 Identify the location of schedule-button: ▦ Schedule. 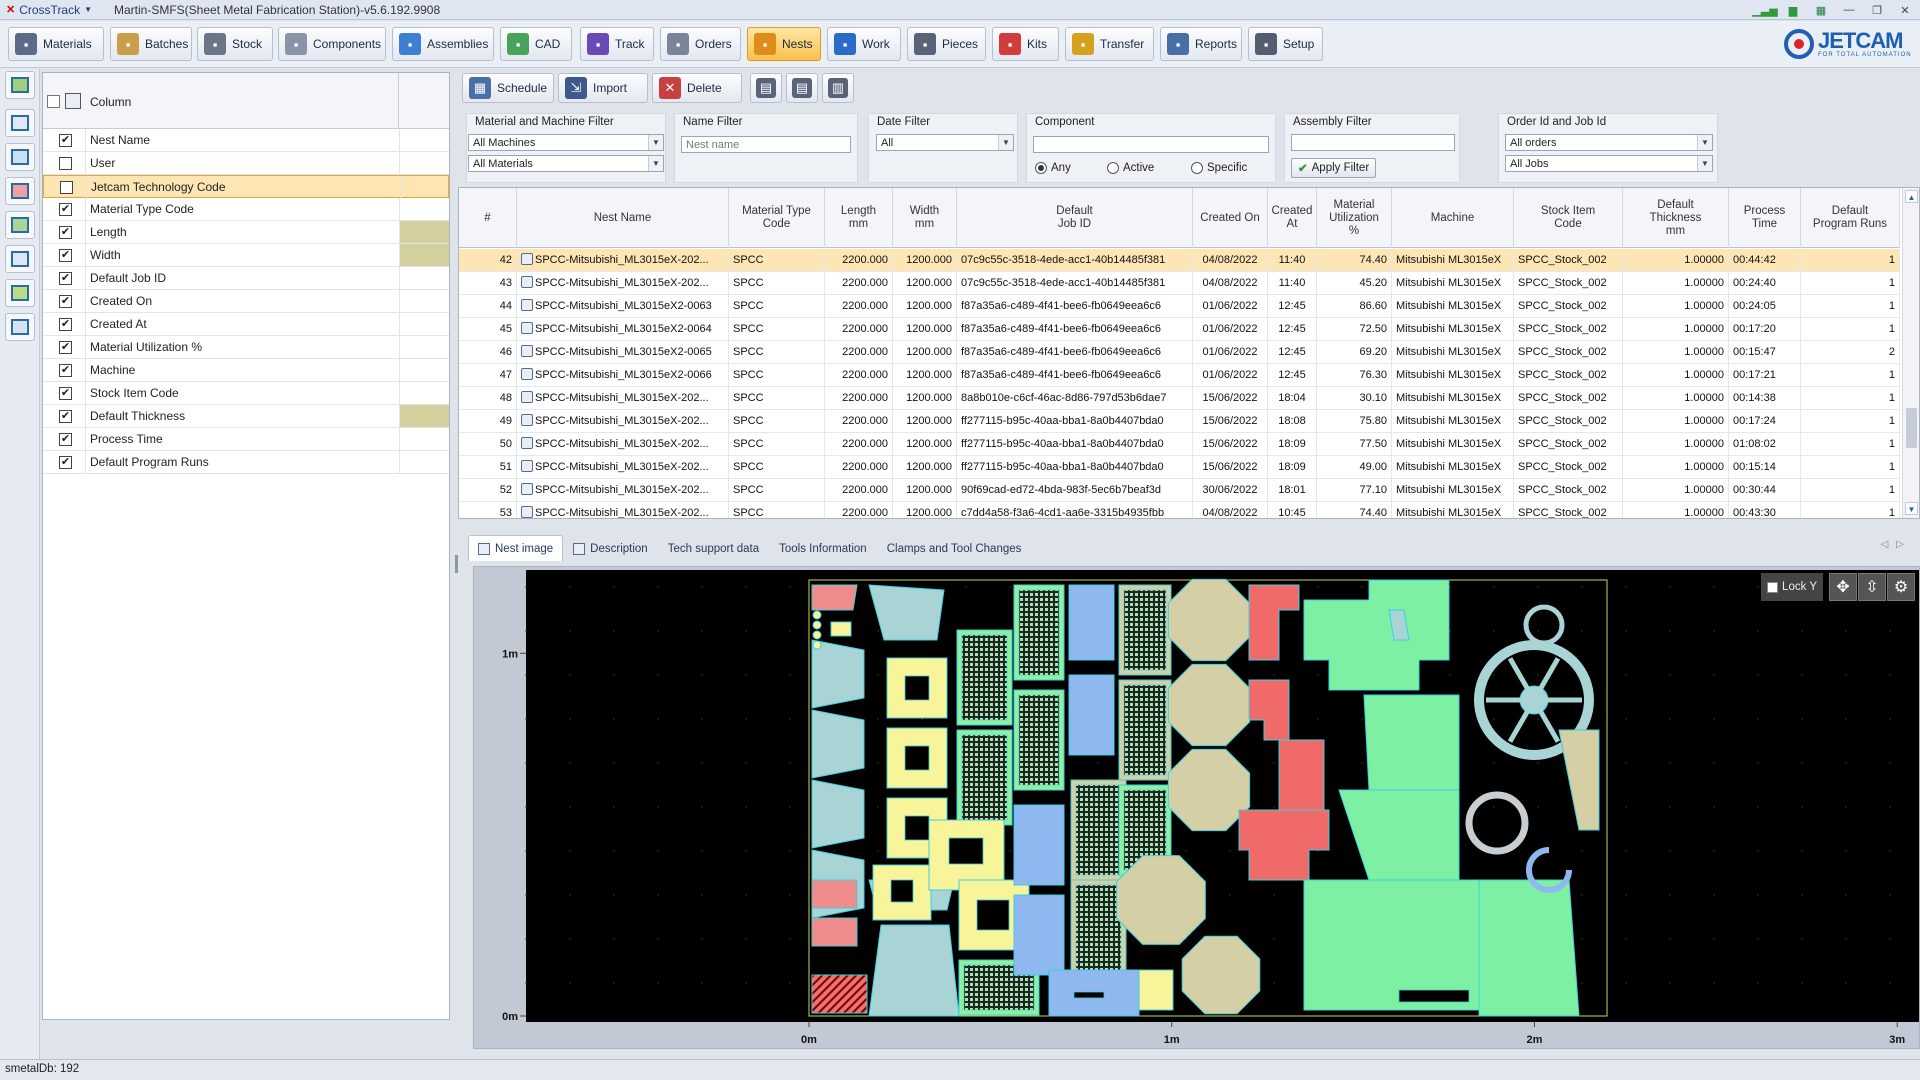
(508, 88).